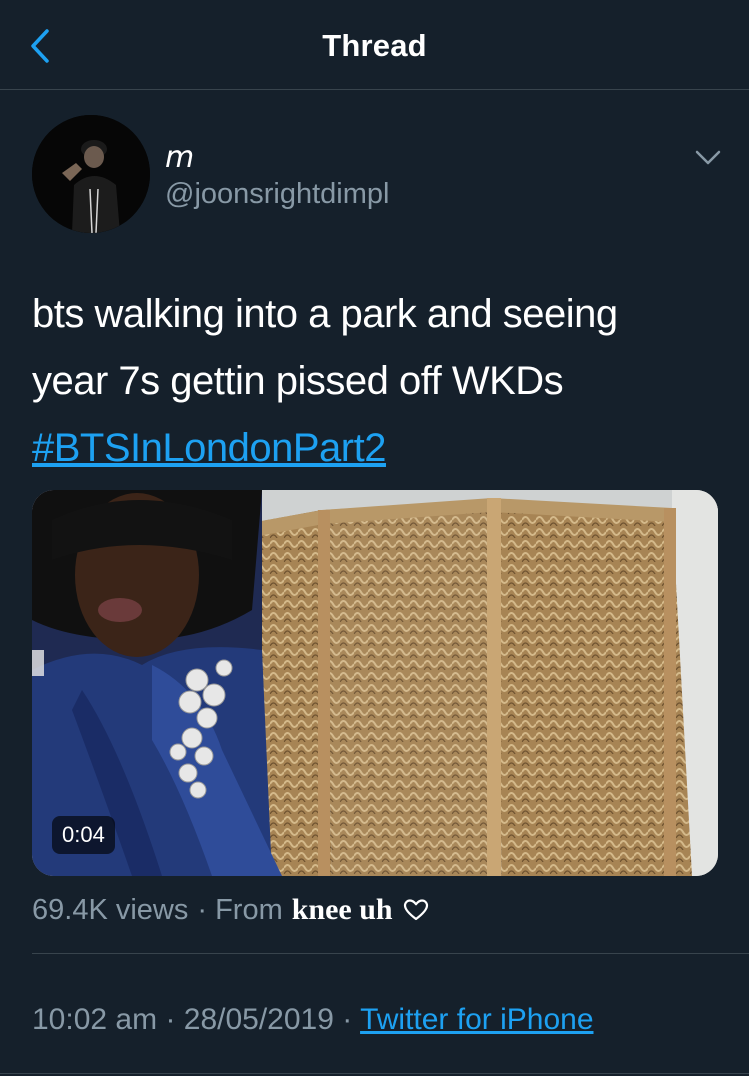 The height and width of the screenshot is (1076, 749). Describe the element at coordinates (416, 910) in the screenshot. I see `heart-icon` at that location.